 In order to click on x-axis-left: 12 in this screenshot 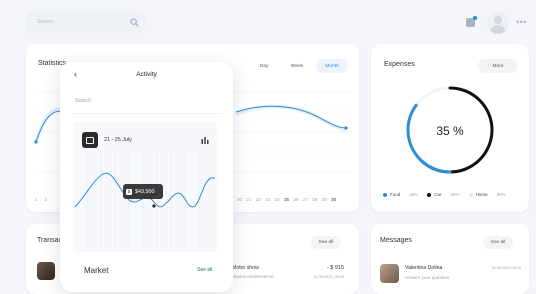, I will do `click(41, 199)`.